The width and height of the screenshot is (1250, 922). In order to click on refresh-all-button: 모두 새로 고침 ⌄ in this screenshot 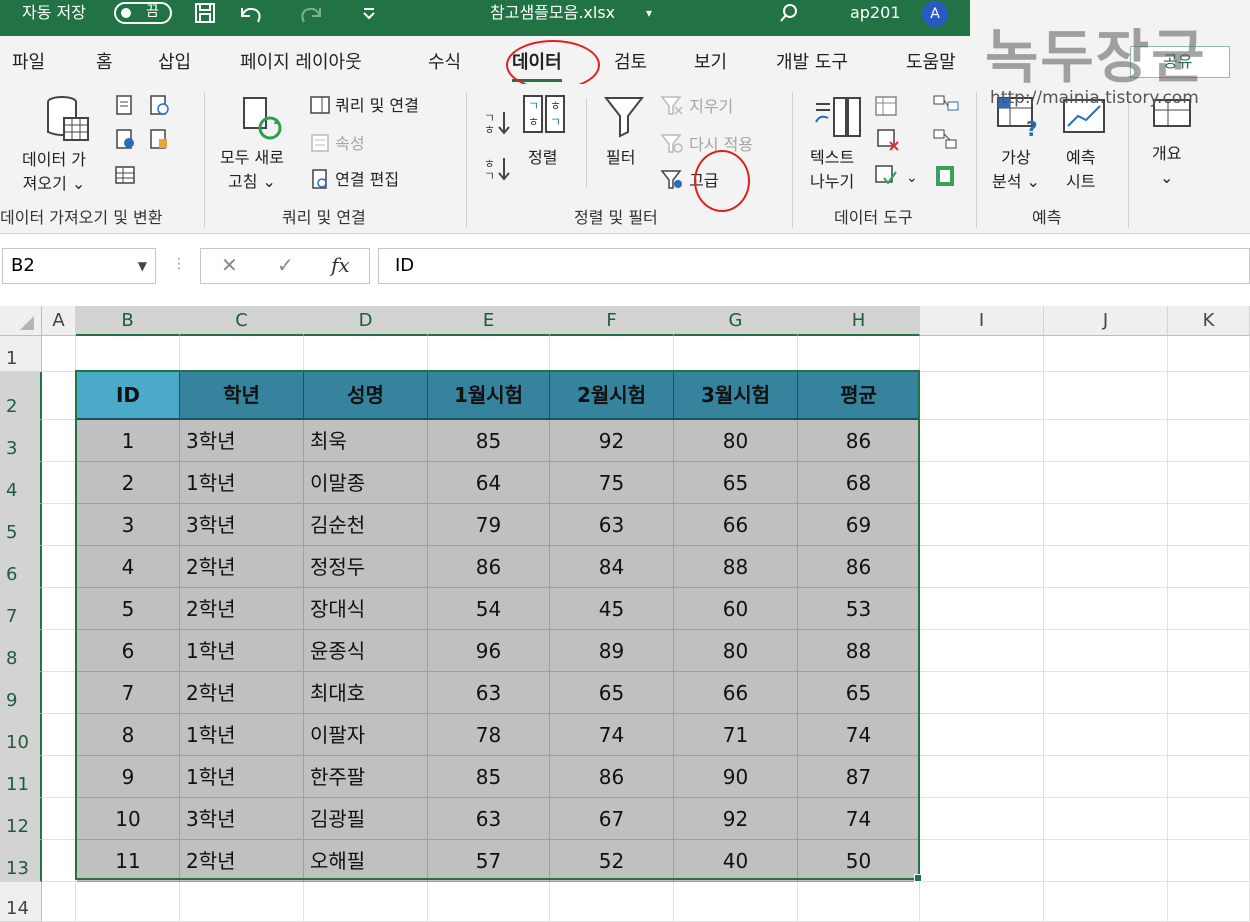, I will do `click(252, 170)`.